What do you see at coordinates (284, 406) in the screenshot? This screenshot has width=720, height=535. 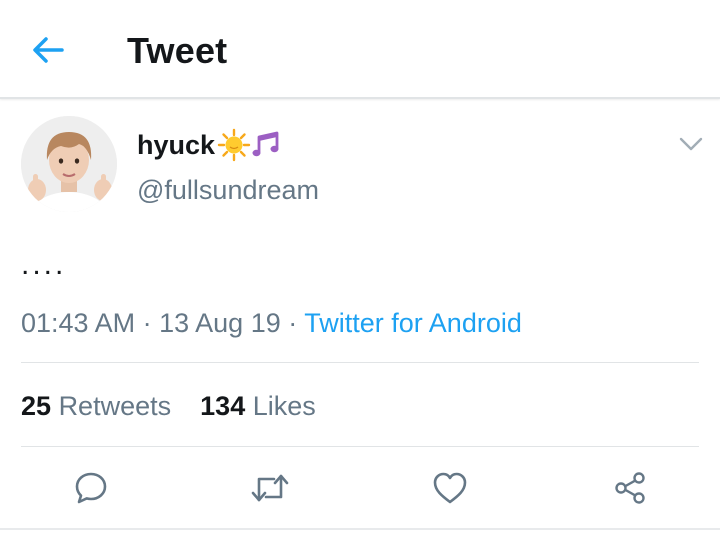 I see `likes-label: Likes` at bounding box center [284, 406].